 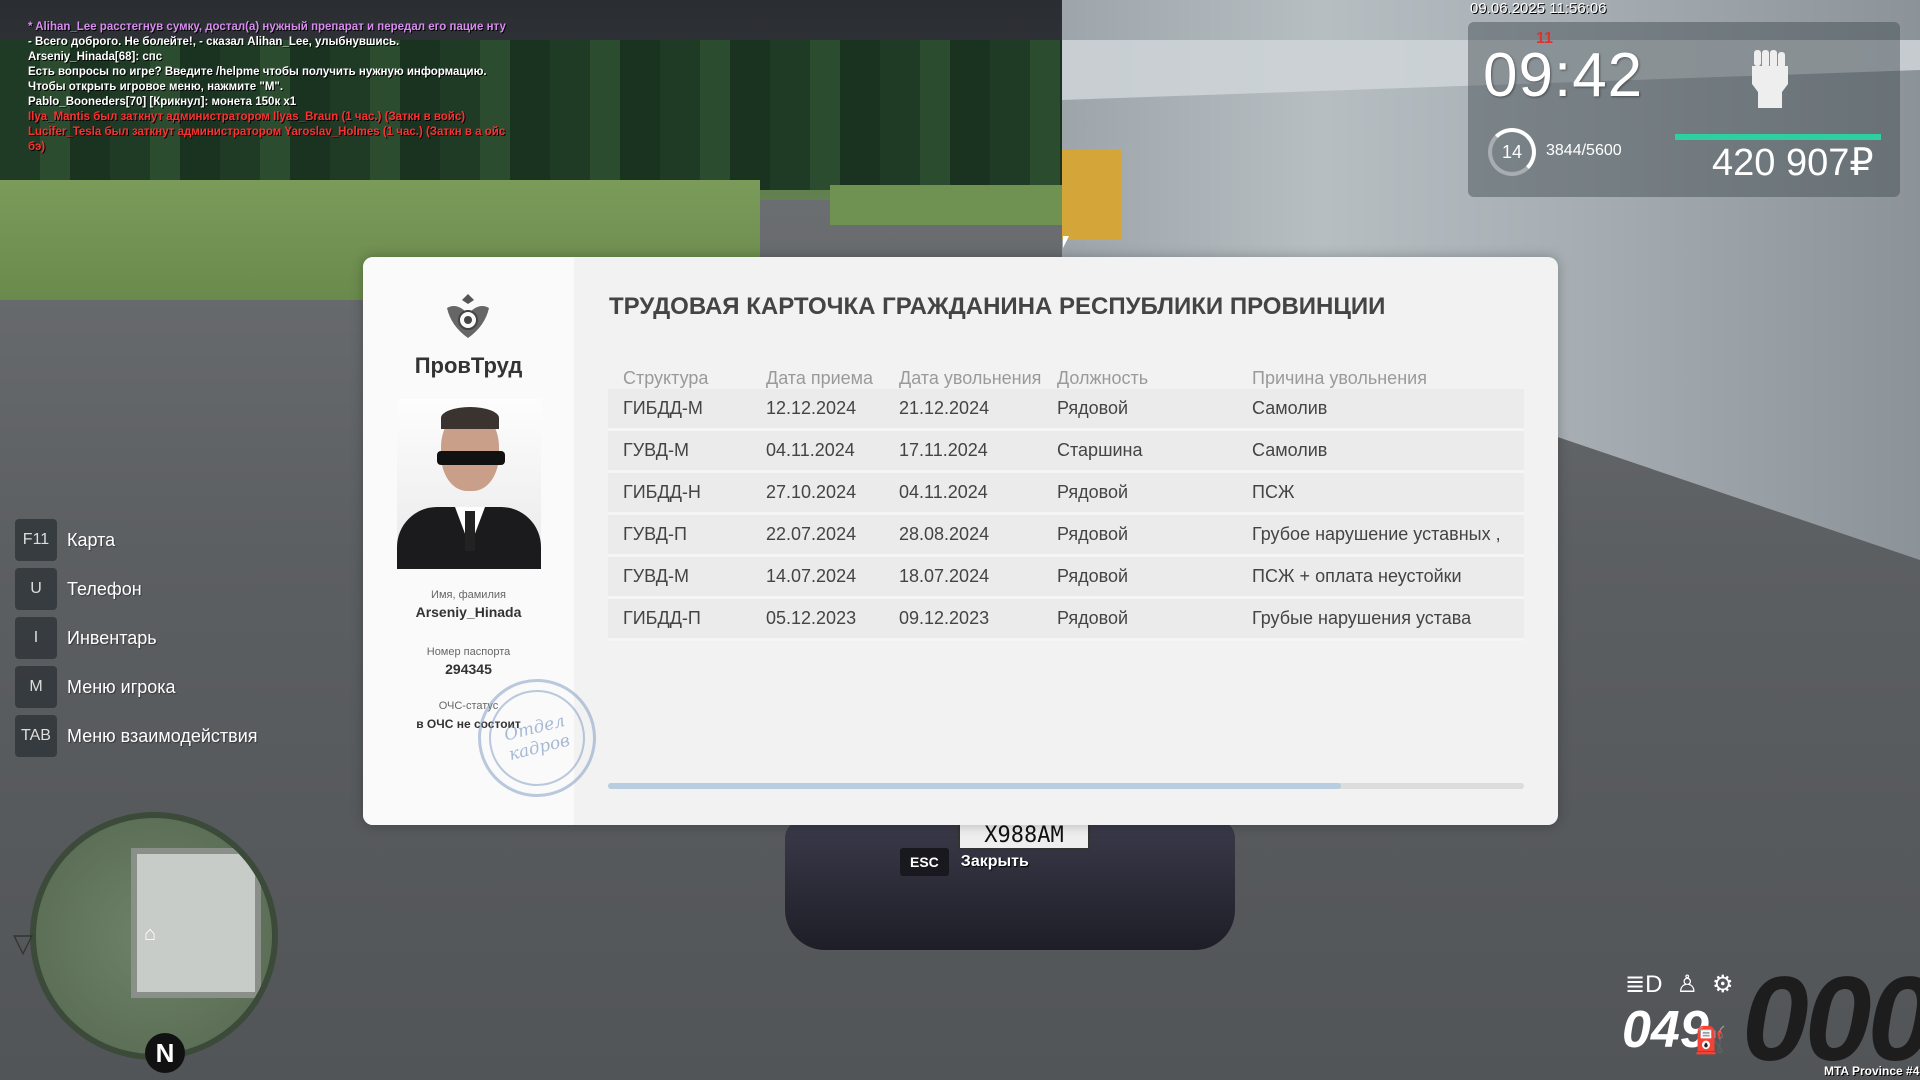 What do you see at coordinates (468, 595) in the screenshot?
I see `name-label: Имя, фамилия` at bounding box center [468, 595].